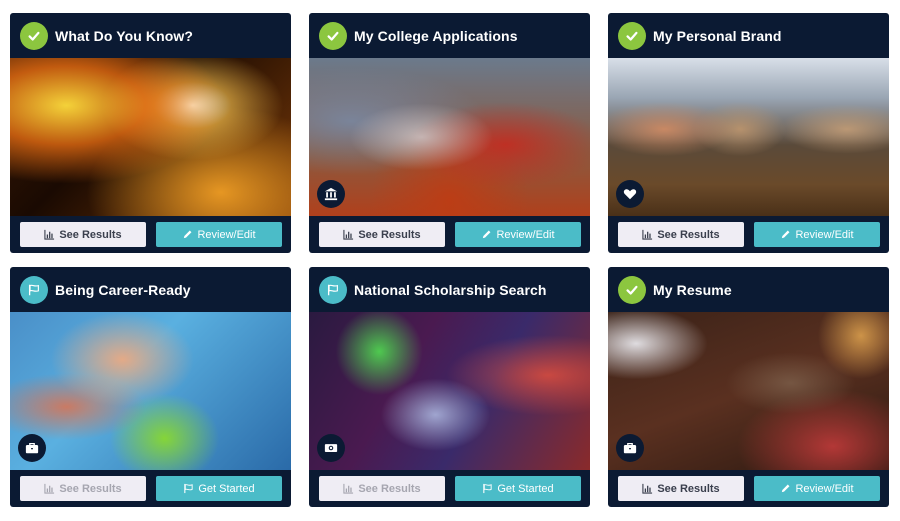  What do you see at coordinates (331, 448) in the screenshot?
I see `money-icon` at bounding box center [331, 448].